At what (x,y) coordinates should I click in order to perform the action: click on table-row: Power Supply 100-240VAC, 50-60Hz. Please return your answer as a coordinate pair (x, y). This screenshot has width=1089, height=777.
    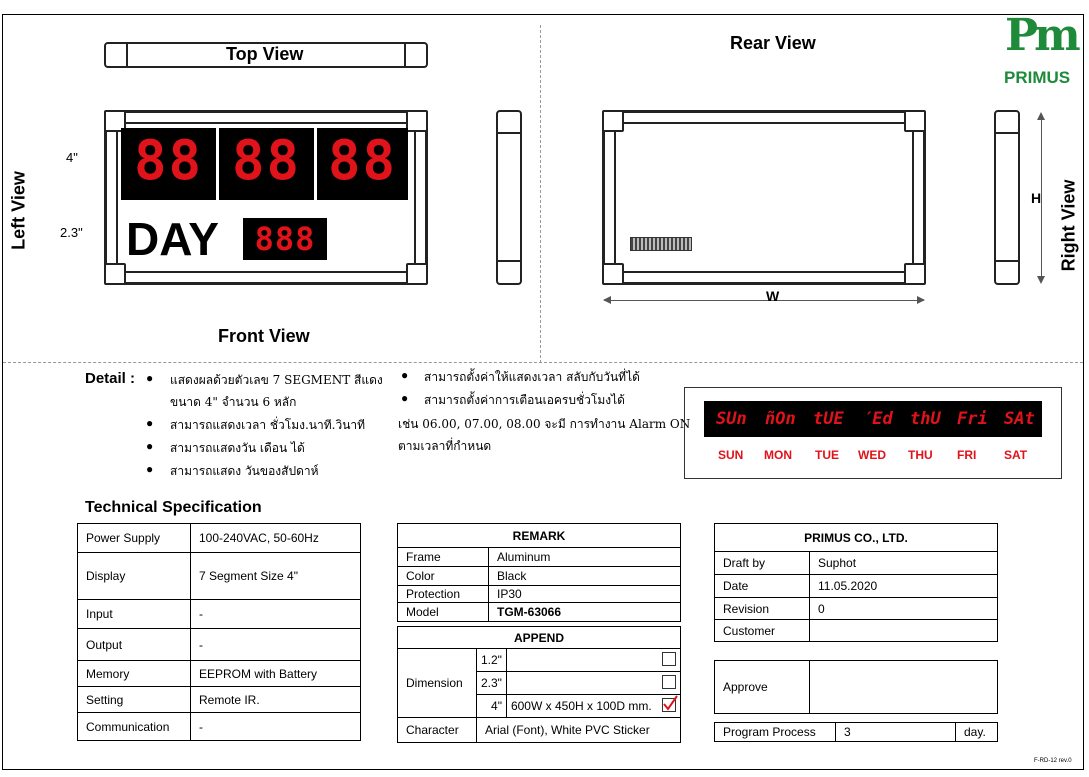
    Looking at the image, I should click on (219, 538).